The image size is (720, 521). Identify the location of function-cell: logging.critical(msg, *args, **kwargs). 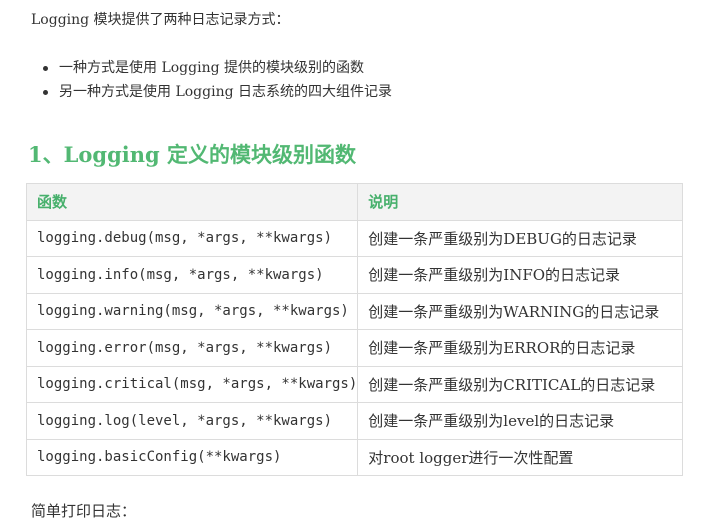
(192, 384).